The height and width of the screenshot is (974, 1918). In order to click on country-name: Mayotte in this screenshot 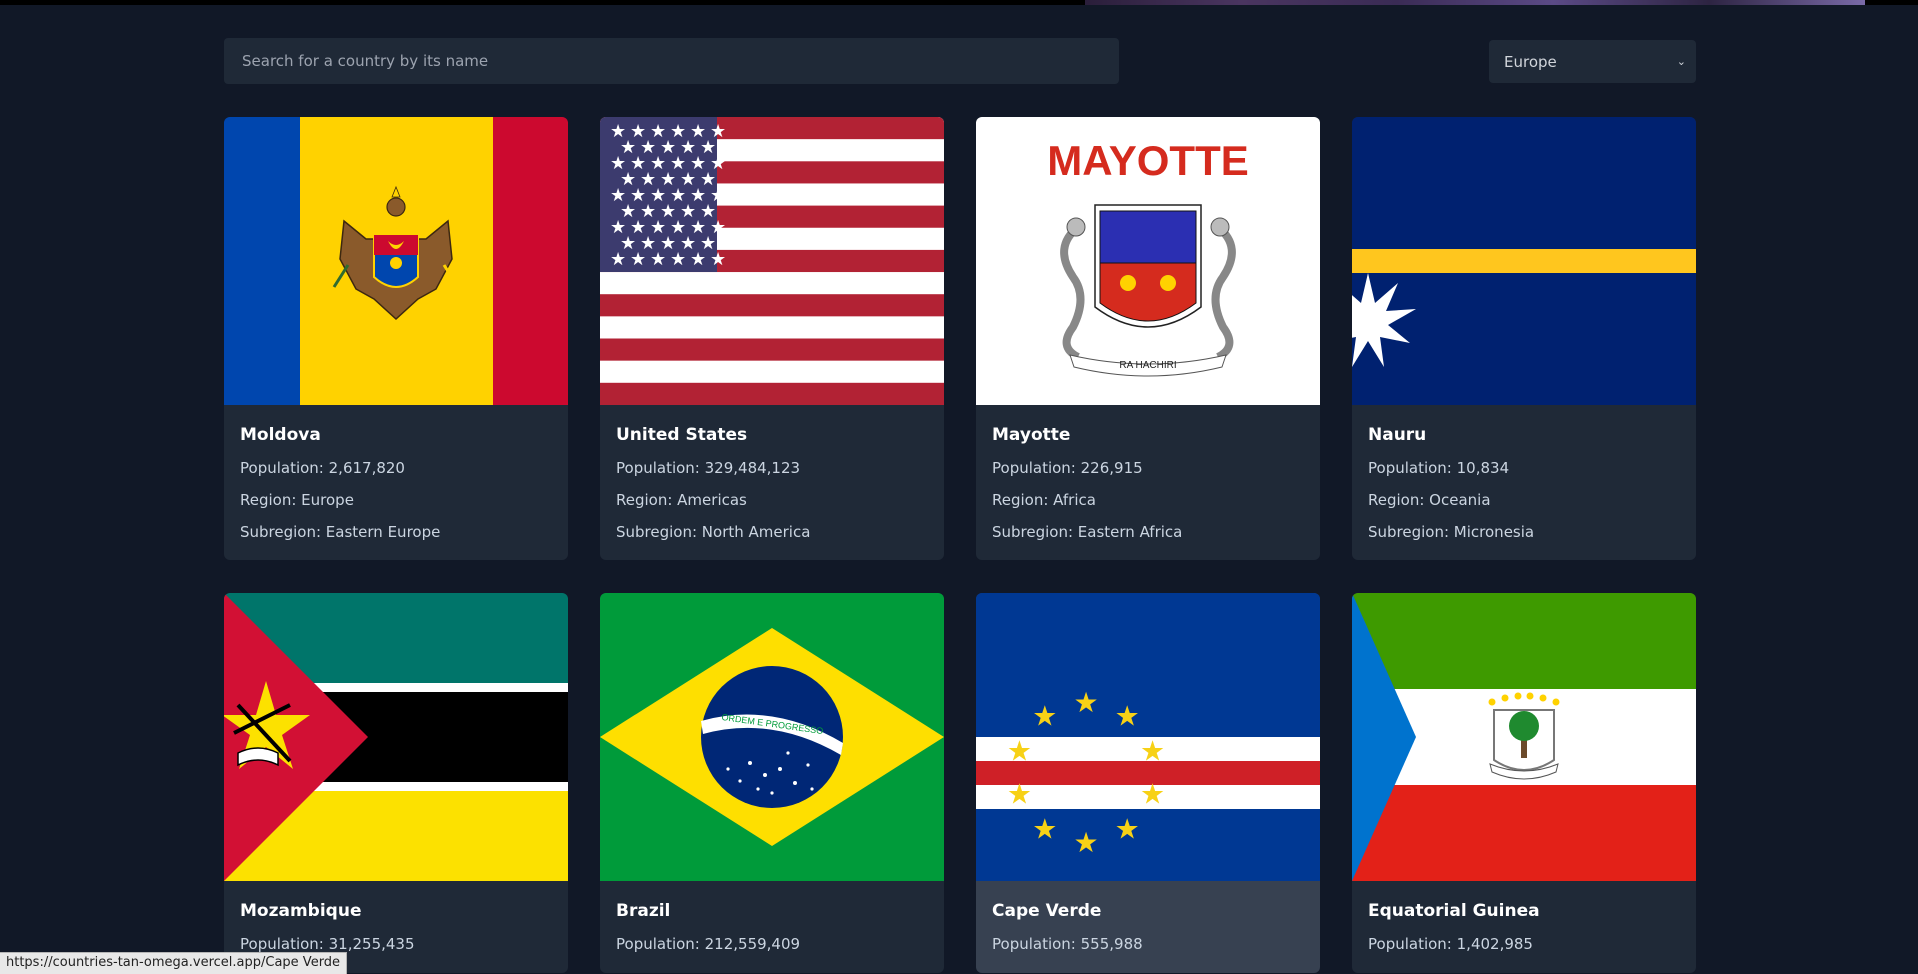, I will do `click(1031, 435)`.